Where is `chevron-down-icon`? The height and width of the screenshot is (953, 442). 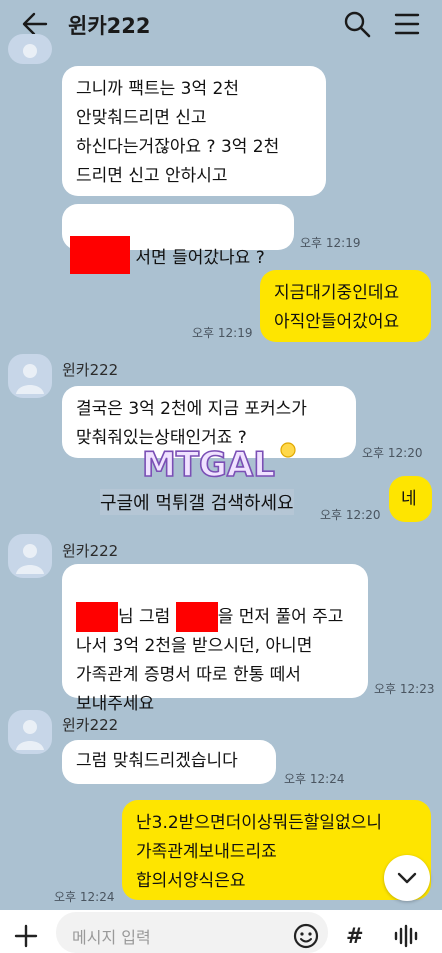 chevron-down-icon is located at coordinates (407, 878).